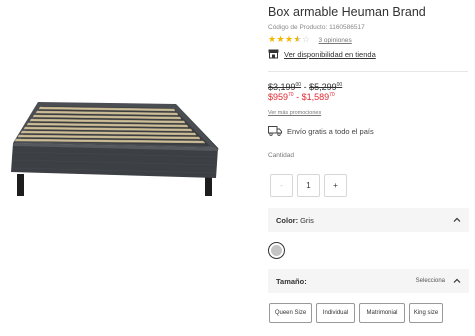 This screenshot has width=475, height=336. Describe the element at coordinates (368, 281) in the screenshot. I see `size-accordion-header: Tamaño: Selecciona` at that location.